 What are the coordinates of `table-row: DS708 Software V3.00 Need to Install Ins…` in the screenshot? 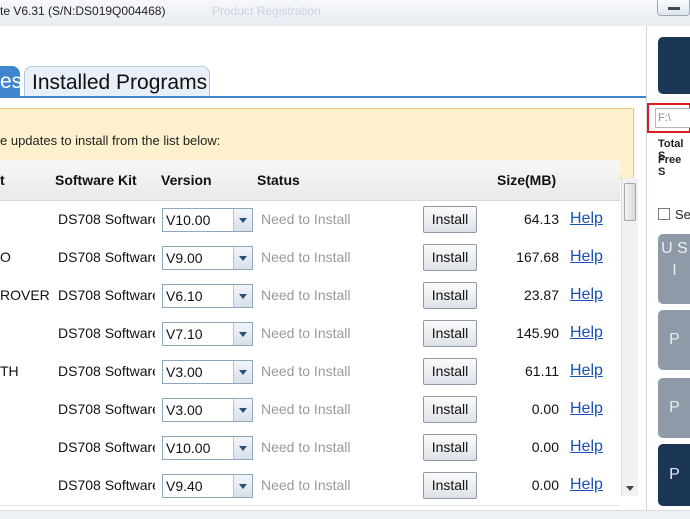 It's located at (310, 410).